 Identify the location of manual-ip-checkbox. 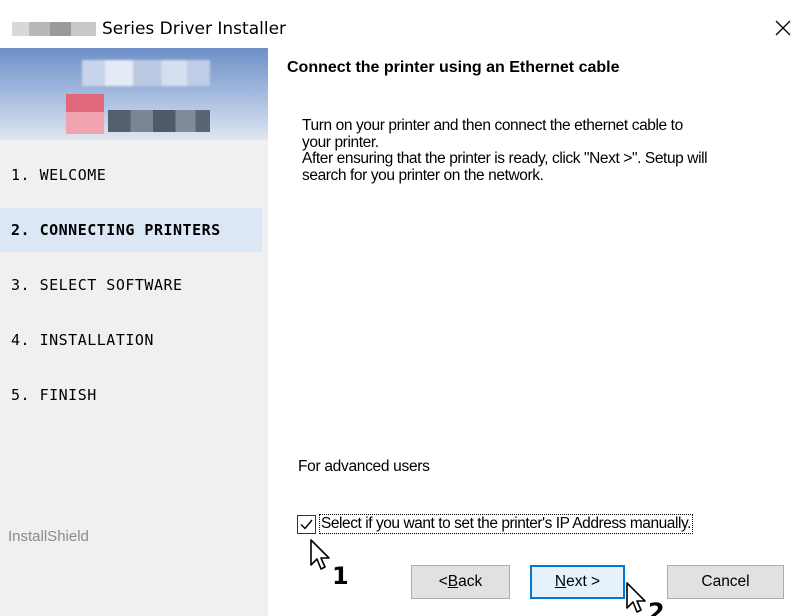
(306, 524).